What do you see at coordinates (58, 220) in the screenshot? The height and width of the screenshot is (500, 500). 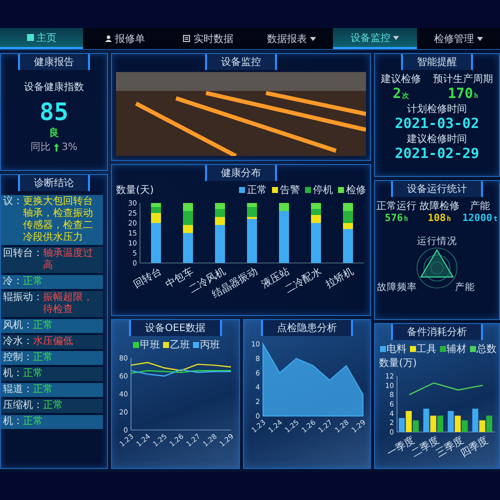 I see `diagnosis-value: 更换大包回转台轴承，检查振动传感器，检查二冷段供水压力` at bounding box center [58, 220].